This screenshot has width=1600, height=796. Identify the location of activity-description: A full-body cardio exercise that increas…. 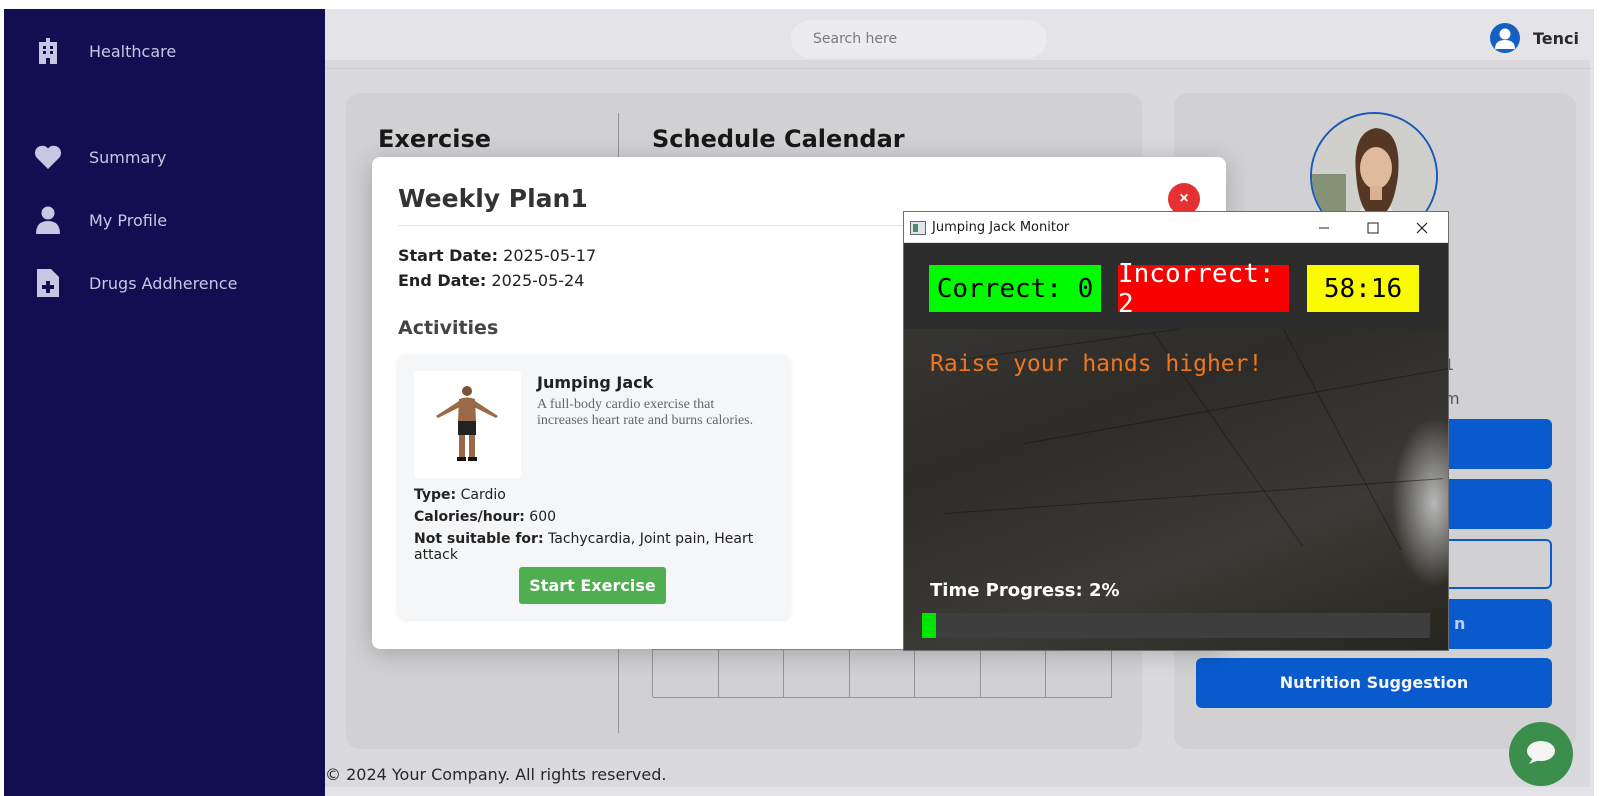
(645, 412).